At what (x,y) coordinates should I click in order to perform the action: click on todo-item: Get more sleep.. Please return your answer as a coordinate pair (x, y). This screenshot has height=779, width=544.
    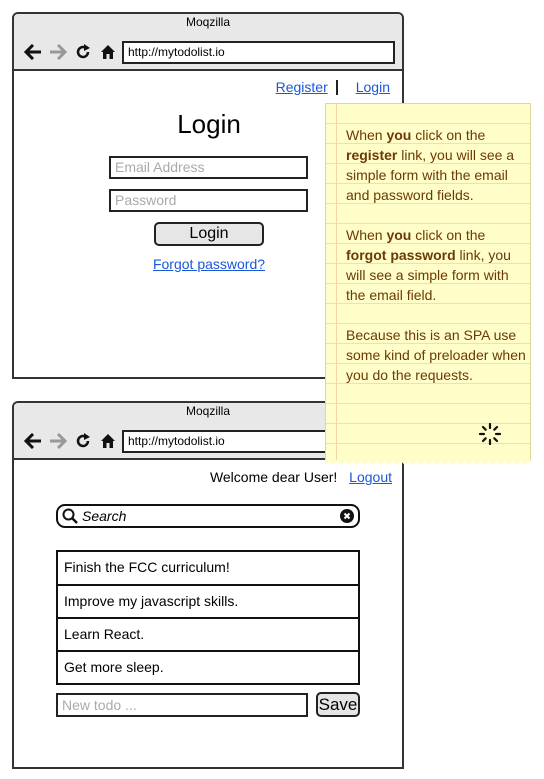
    Looking at the image, I should click on (208, 666).